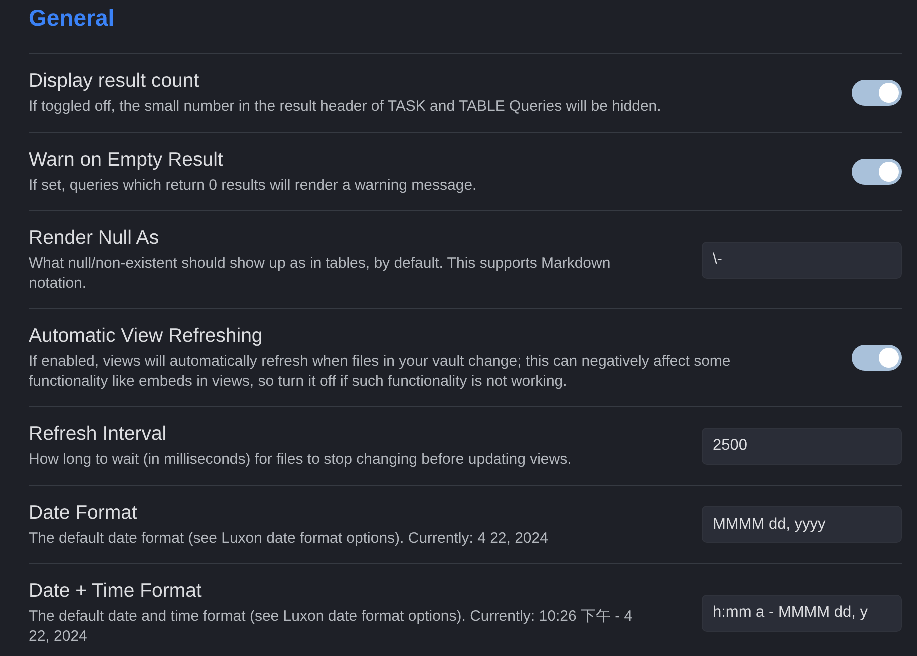 The height and width of the screenshot is (656, 917). I want to click on setting-description: If enabled, views will automatically refresh when files in your vault change; this can negatively affect some functionality like embeds in views, so turn it off if such functionality is not working., so click(380, 371).